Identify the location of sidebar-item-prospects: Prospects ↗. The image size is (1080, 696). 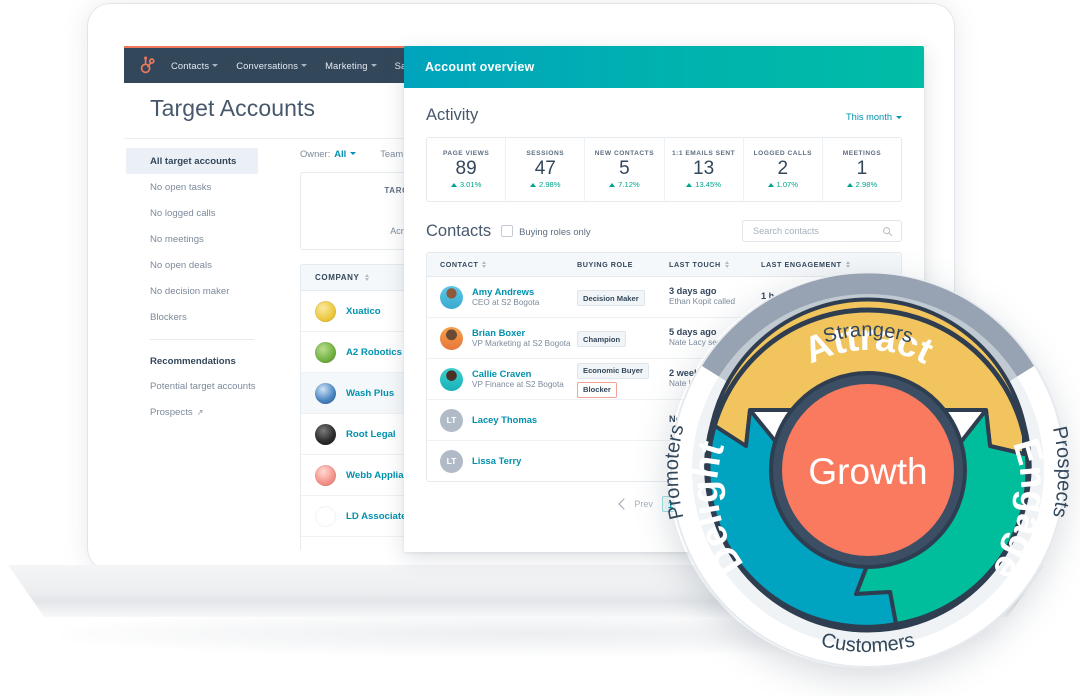
(200, 412).